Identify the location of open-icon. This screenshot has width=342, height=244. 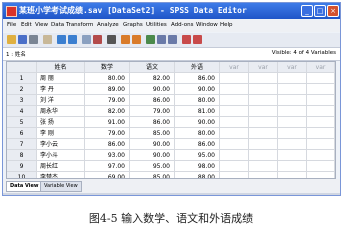
(11, 39).